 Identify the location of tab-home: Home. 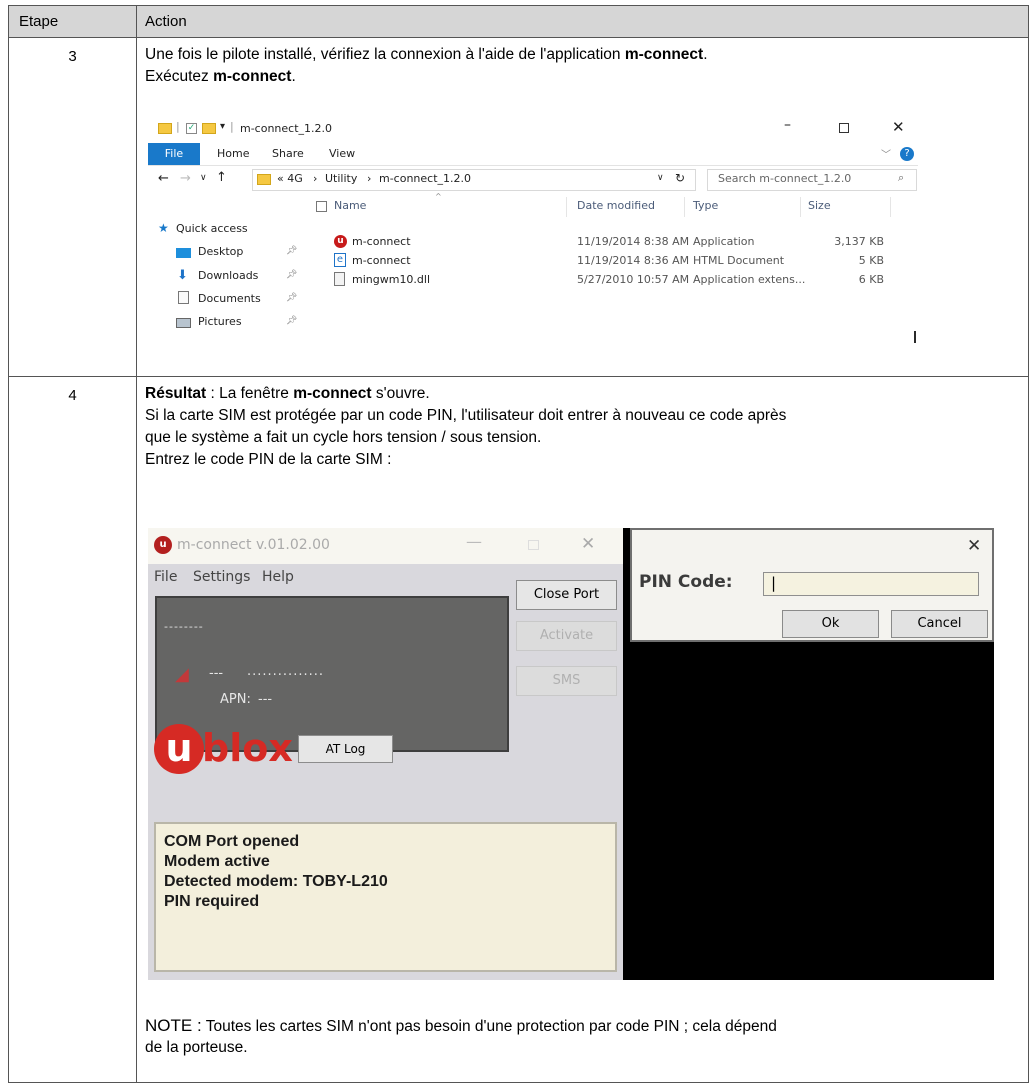
(233, 153).